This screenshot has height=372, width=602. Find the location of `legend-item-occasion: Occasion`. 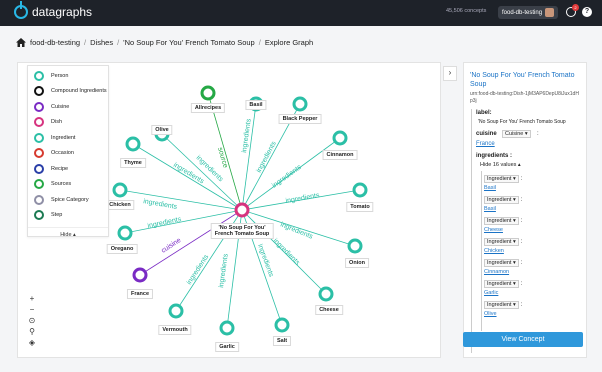

legend-item-occasion: Occasion is located at coordinates (68, 154).